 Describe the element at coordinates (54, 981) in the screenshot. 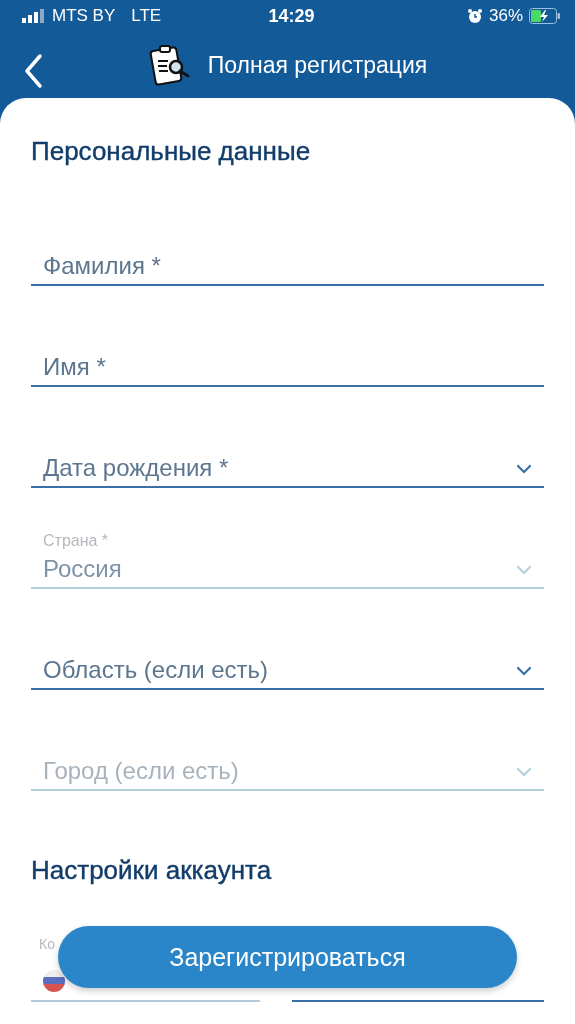

I see `flag-icon` at that location.